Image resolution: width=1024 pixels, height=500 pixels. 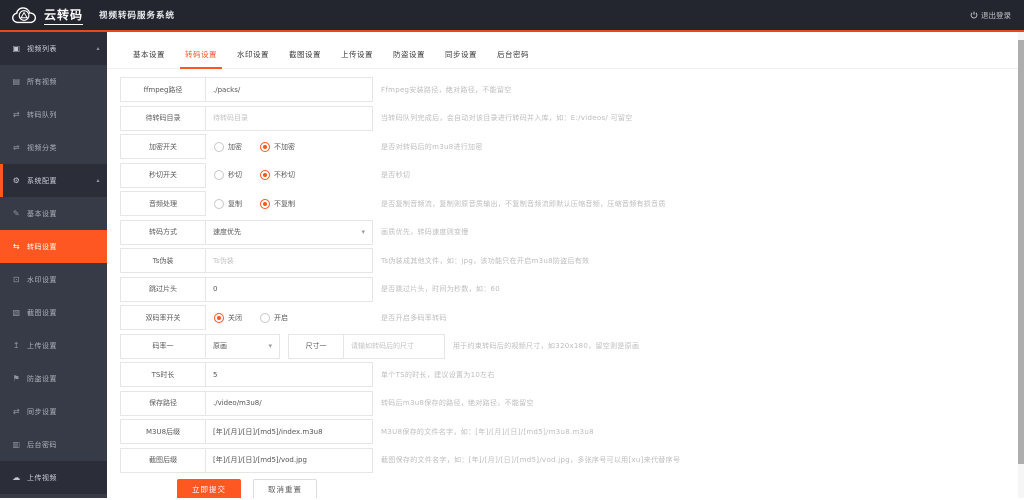 What do you see at coordinates (149, 55) in the screenshot?
I see `tab-basic-settings: 基本设置` at bounding box center [149, 55].